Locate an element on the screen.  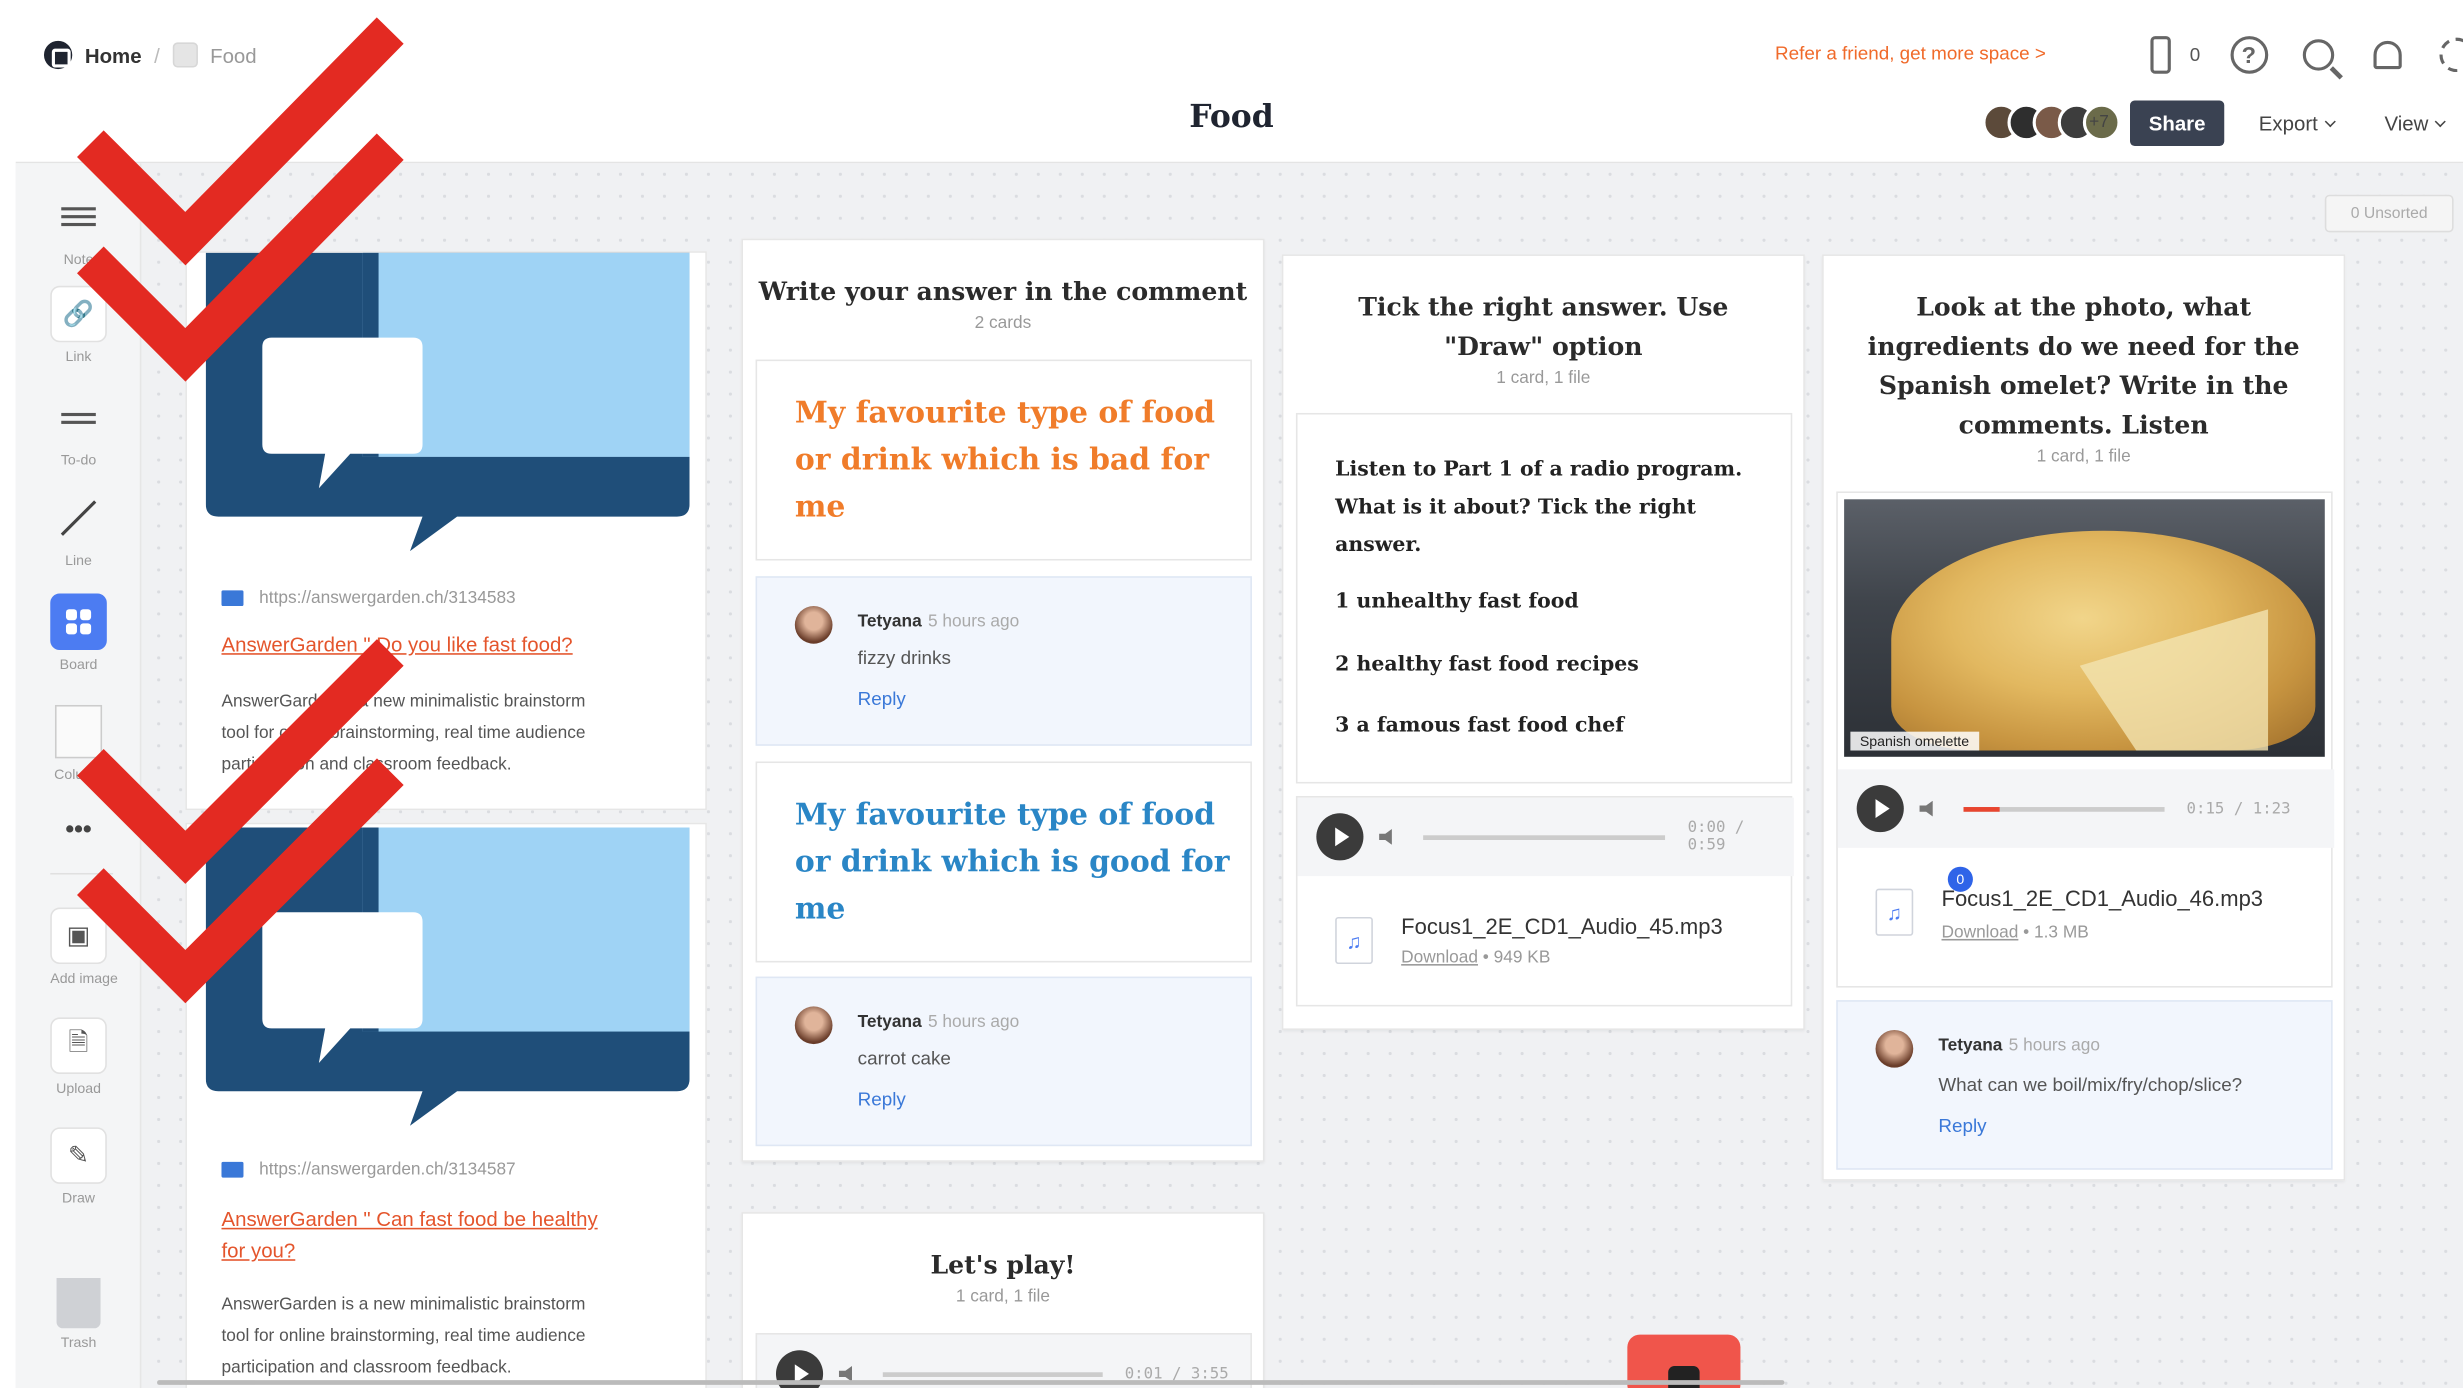
device-icon is located at coordinates (2159, 55).